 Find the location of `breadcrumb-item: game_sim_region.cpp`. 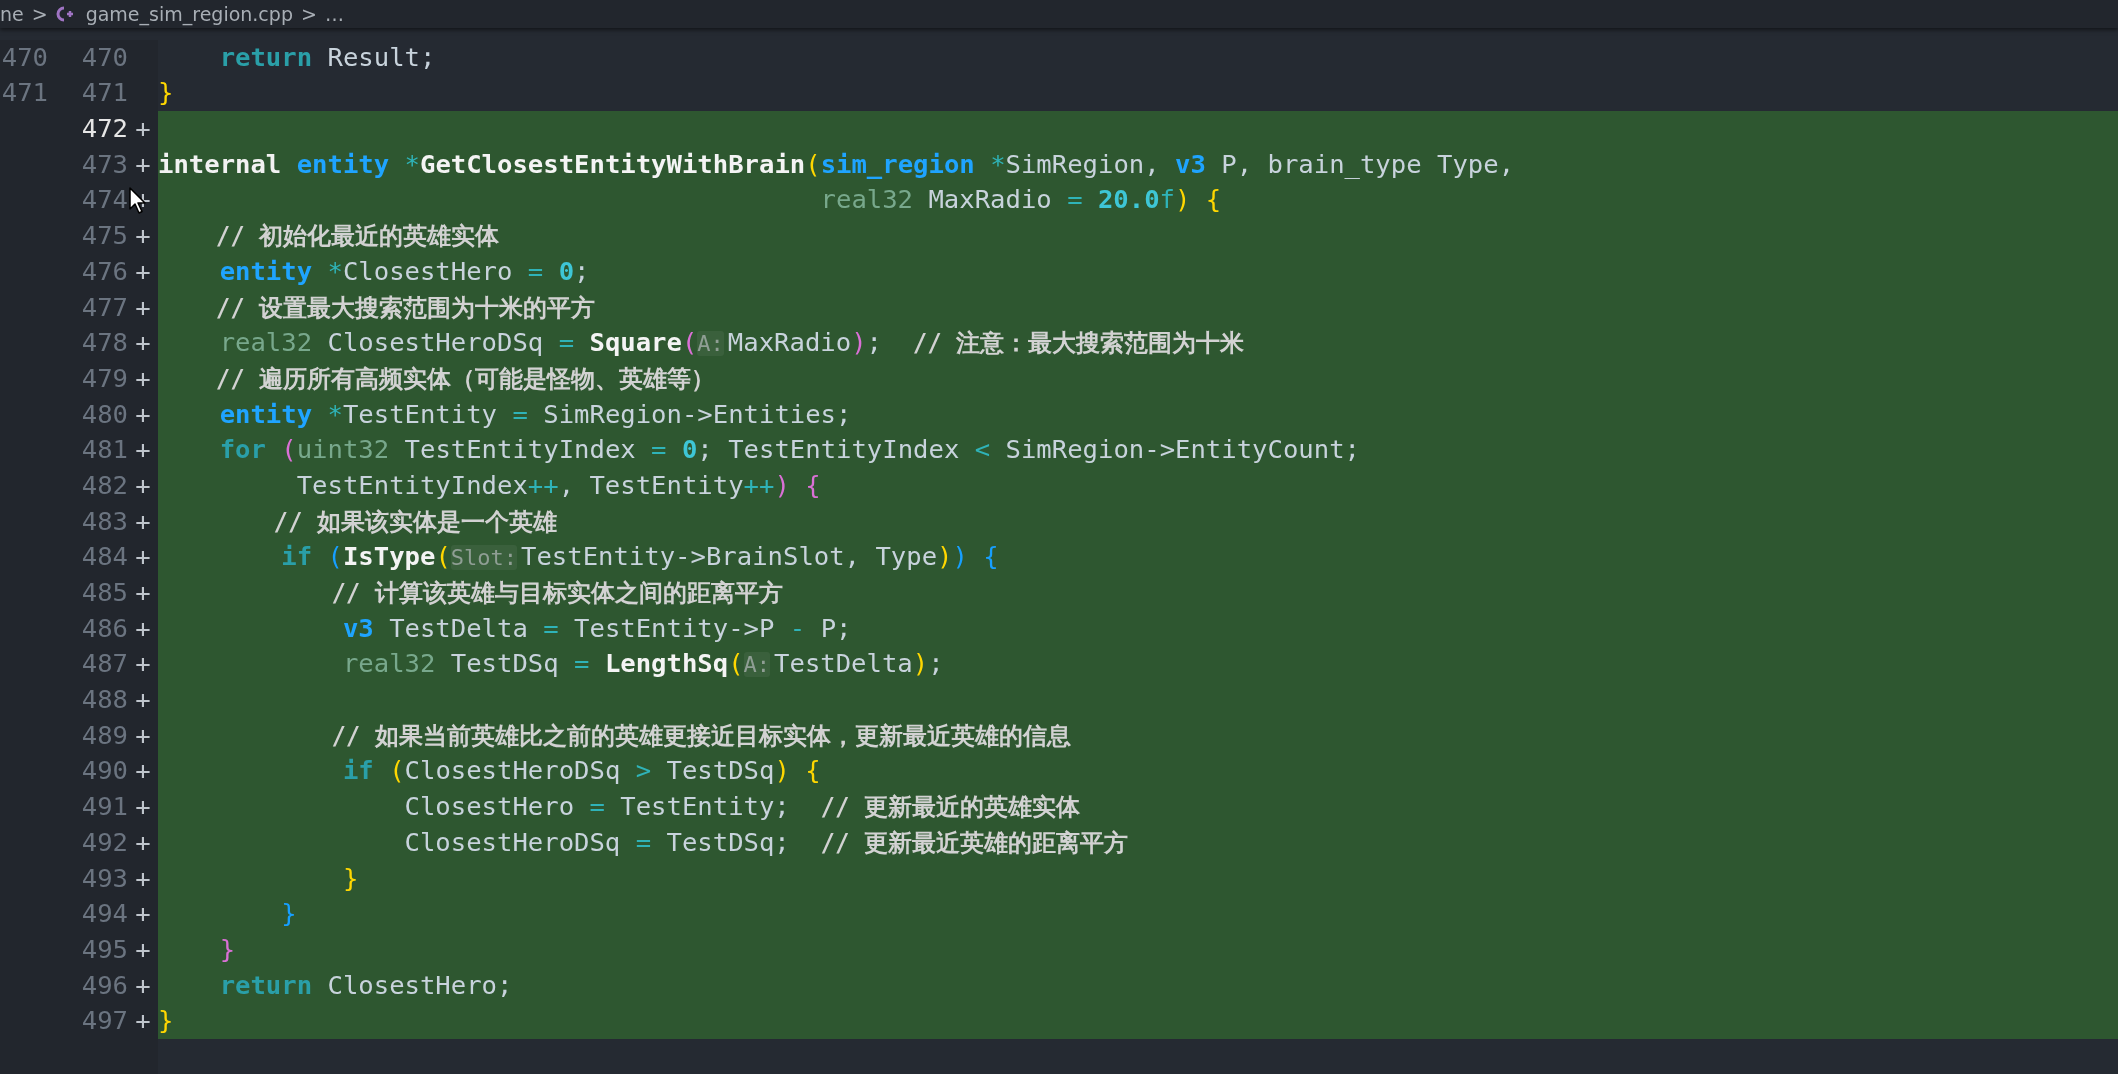

breadcrumb-item: game_sim_region.cpp is located at coordinates (189, 14).